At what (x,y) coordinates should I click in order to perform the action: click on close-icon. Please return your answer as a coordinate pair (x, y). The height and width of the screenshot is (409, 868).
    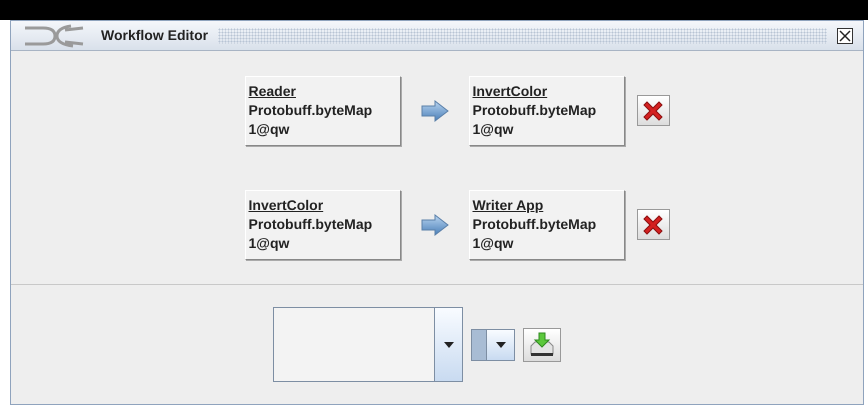
    Looking at the image, I should click on (845, 36).